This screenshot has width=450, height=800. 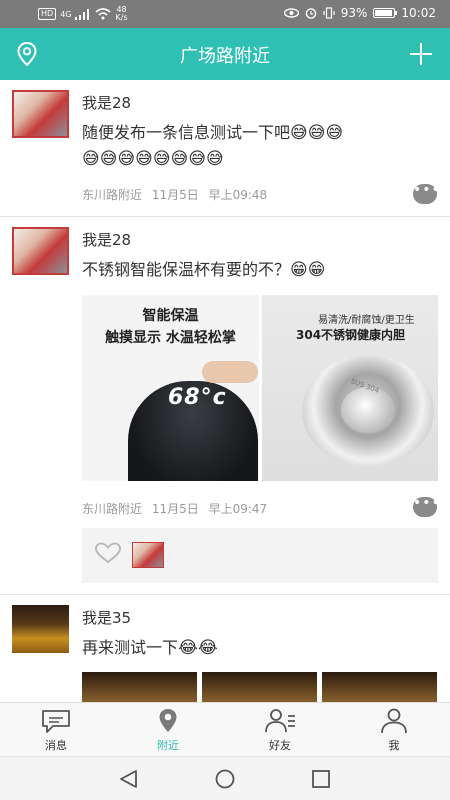 What do you see at coordinates (186, 269) in the screenshot?
I see `post-text-body: 不锈钢智能保温杯有要的不？` at bounding box center [186, 269].